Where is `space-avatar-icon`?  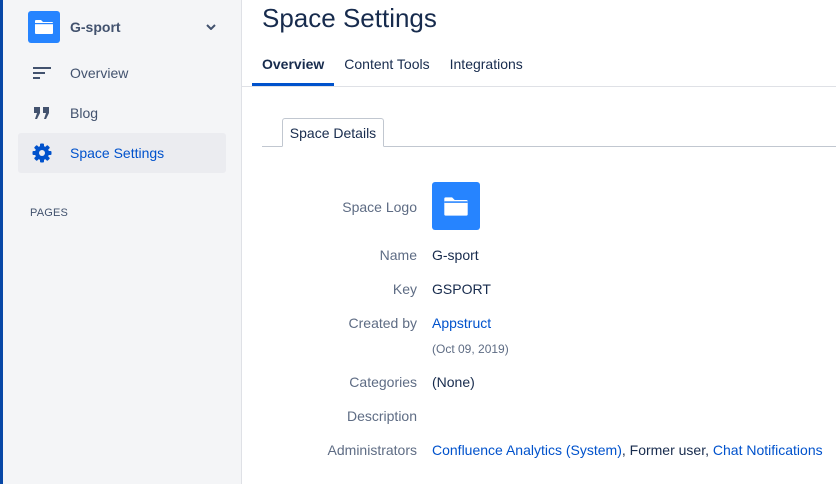 space-avatar-icon is located at coordinates (44, 27).